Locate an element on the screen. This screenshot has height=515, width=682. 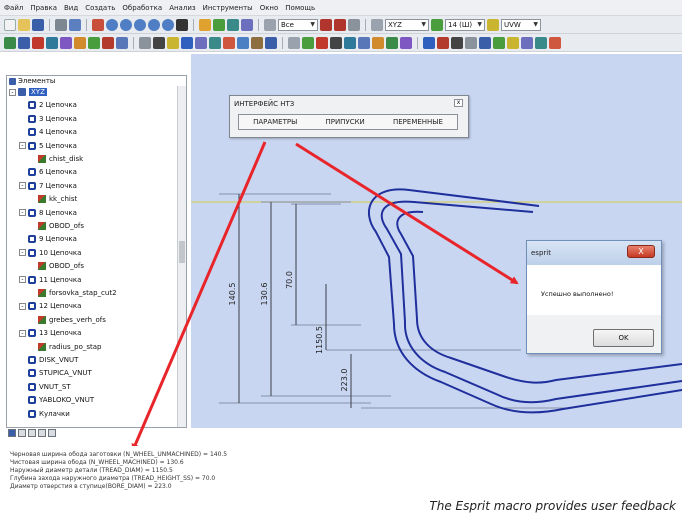
arrow-to-output is located at coordinates (199, 296).